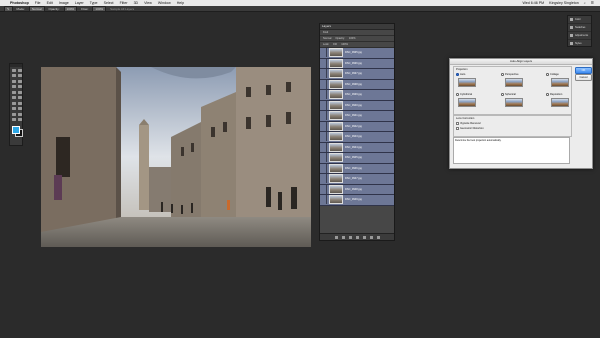  Describe the element at coordinates (16, 65) in the screenshot. I see `tools-panel-header` at that location.